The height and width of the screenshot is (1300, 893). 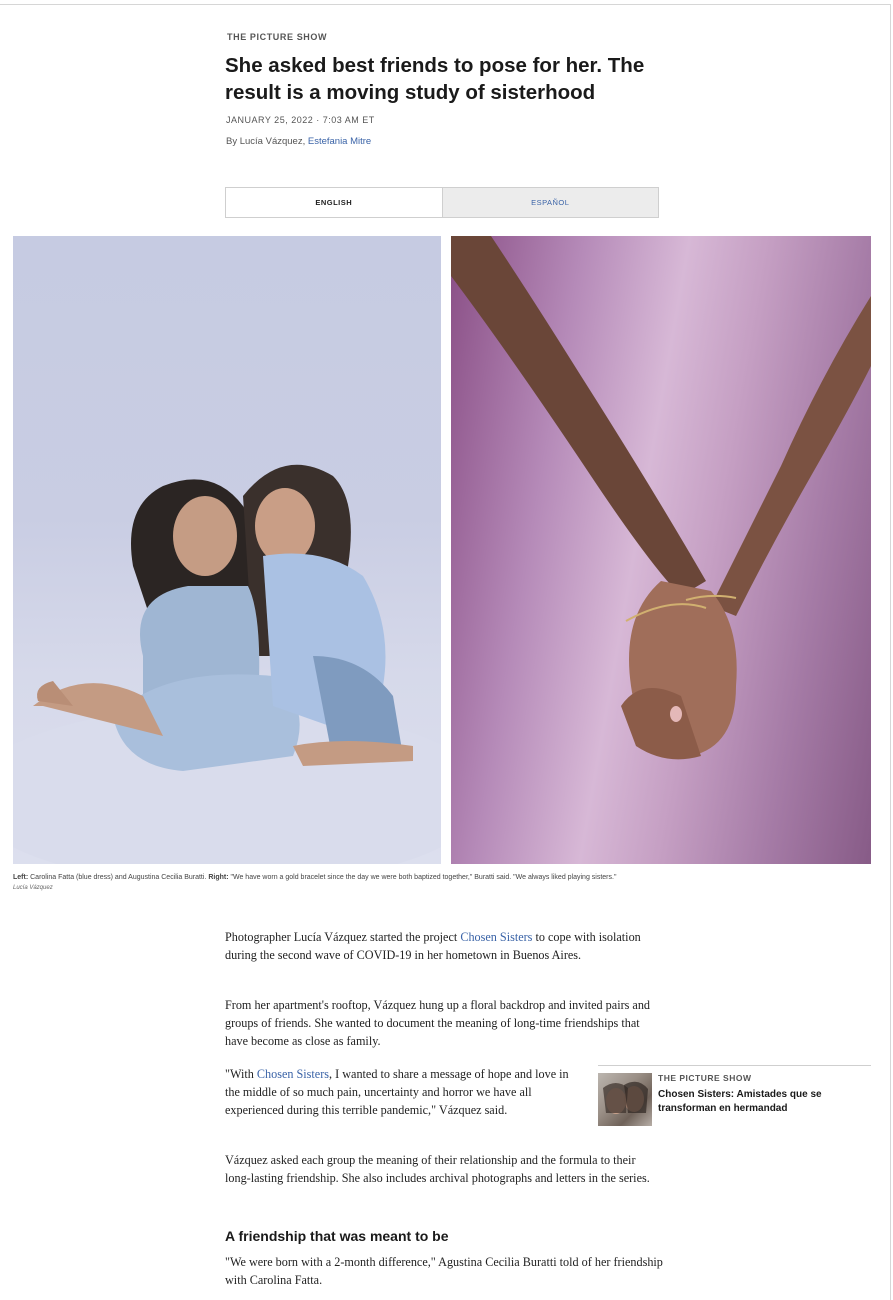 I want to click on related-thumbnail-illustration, so click(x=625, y=1097).